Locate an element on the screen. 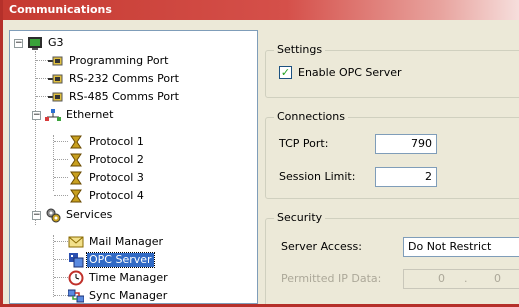  tree-item-programming-port: Programming Port is located at coordinates (109, 61).